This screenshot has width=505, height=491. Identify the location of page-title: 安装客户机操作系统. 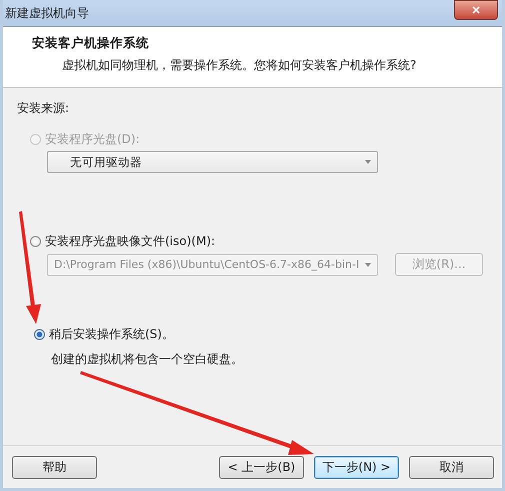
(91, 43).